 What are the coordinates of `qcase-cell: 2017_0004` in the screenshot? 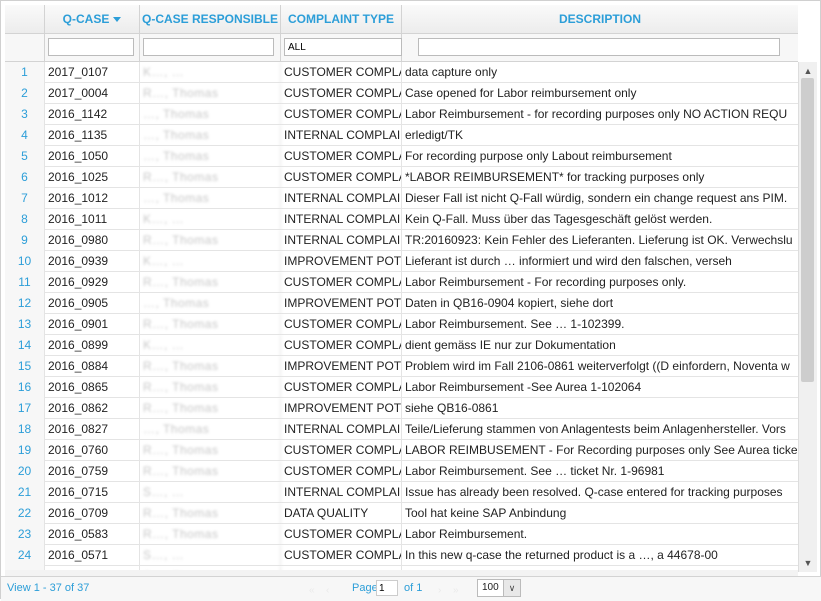 It's located at (92, 93).